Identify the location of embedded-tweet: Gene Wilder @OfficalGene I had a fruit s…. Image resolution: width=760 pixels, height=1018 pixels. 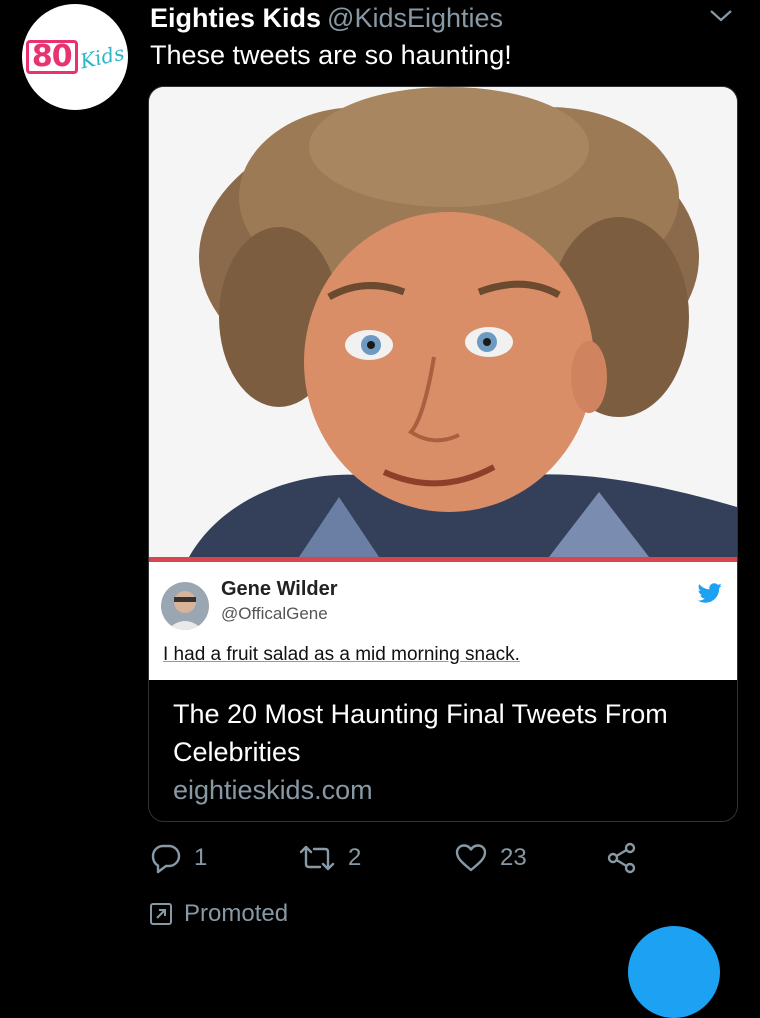
(443, 618).